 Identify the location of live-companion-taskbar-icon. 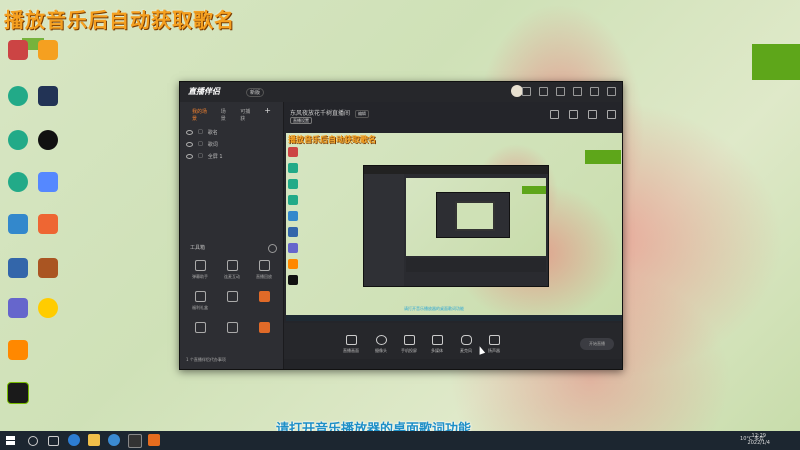
(135, 441).